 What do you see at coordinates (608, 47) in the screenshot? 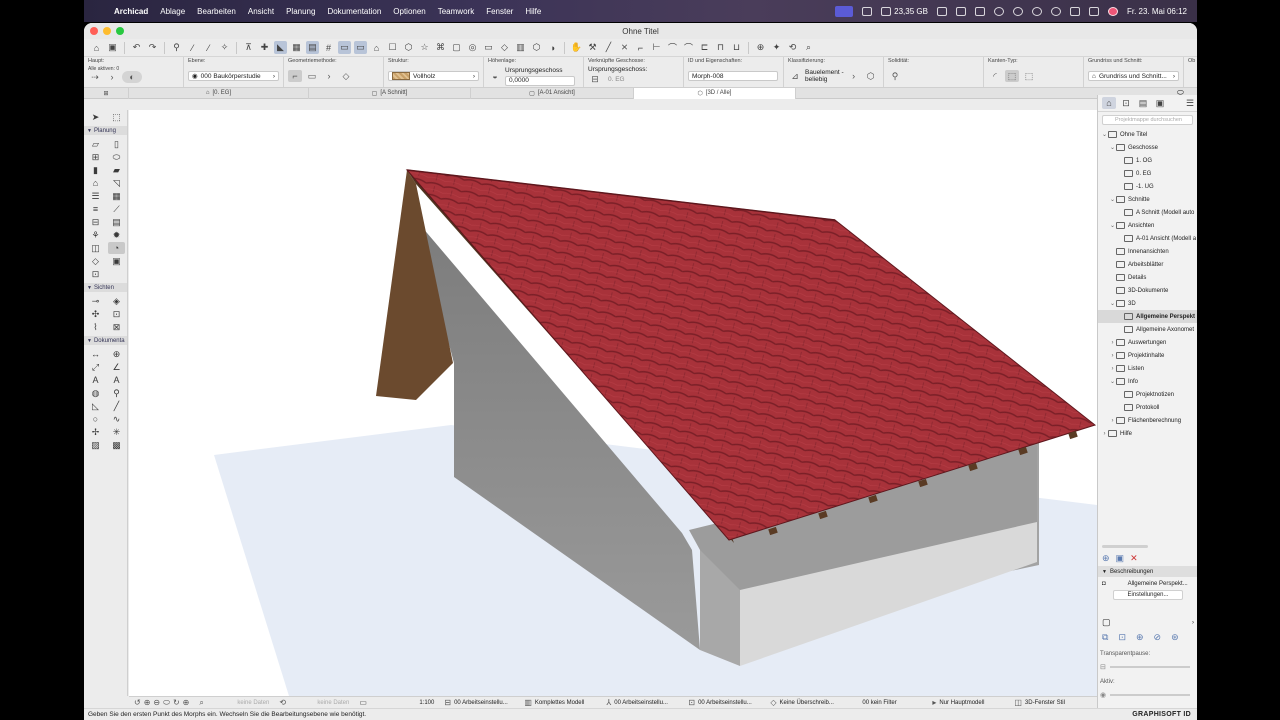
I see `line-icon: ╱` at bounding box center [608, 47].